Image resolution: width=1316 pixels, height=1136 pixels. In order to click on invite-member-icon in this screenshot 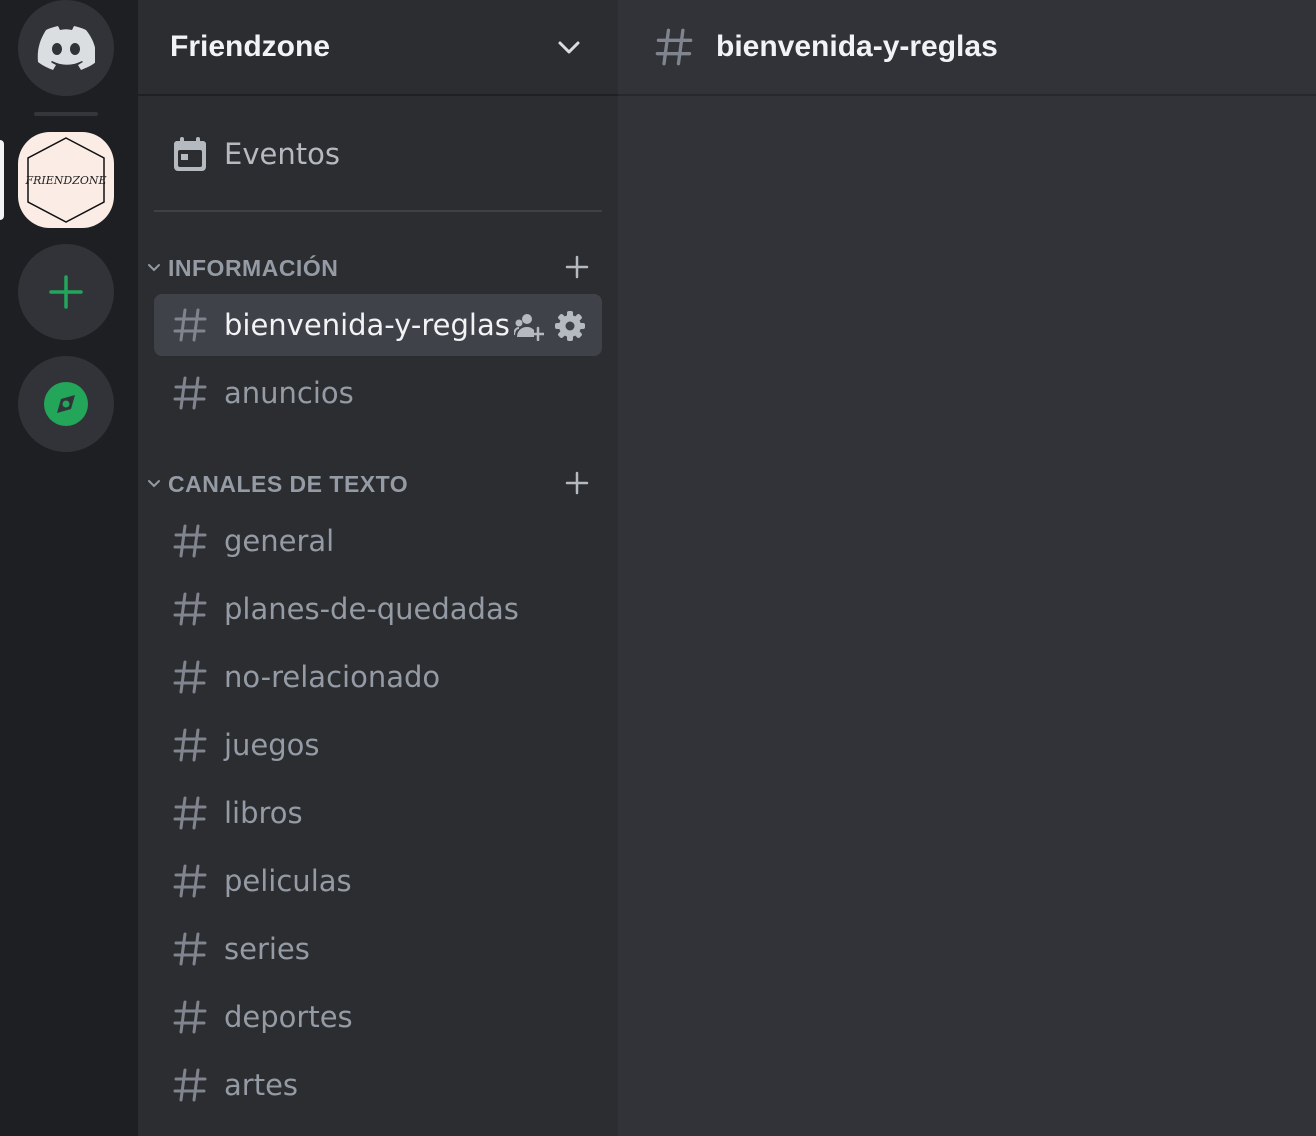, I will do `click(529, 326)`.